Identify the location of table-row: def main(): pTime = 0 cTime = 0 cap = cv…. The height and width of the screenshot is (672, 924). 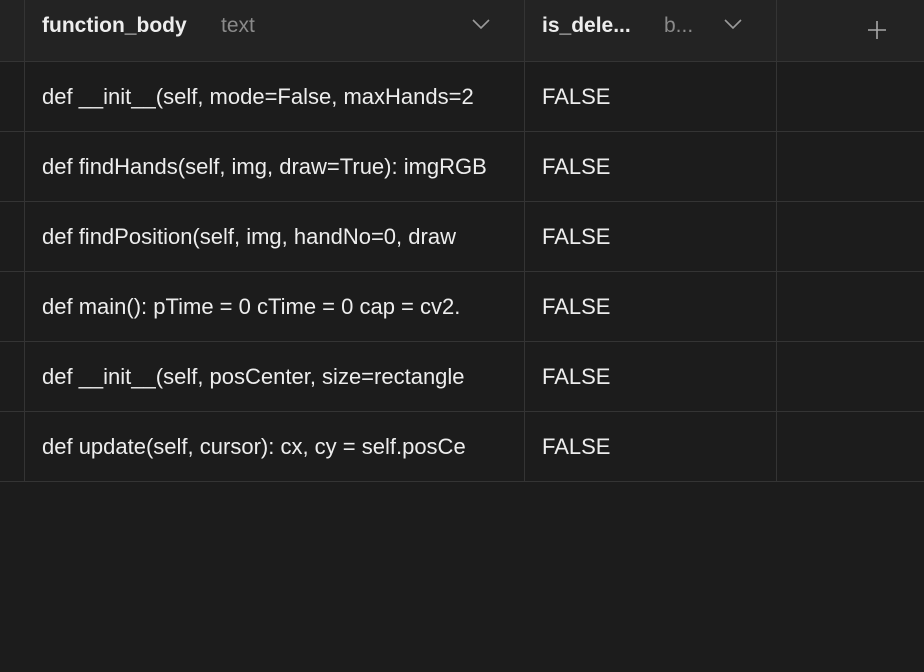
(462, 307).